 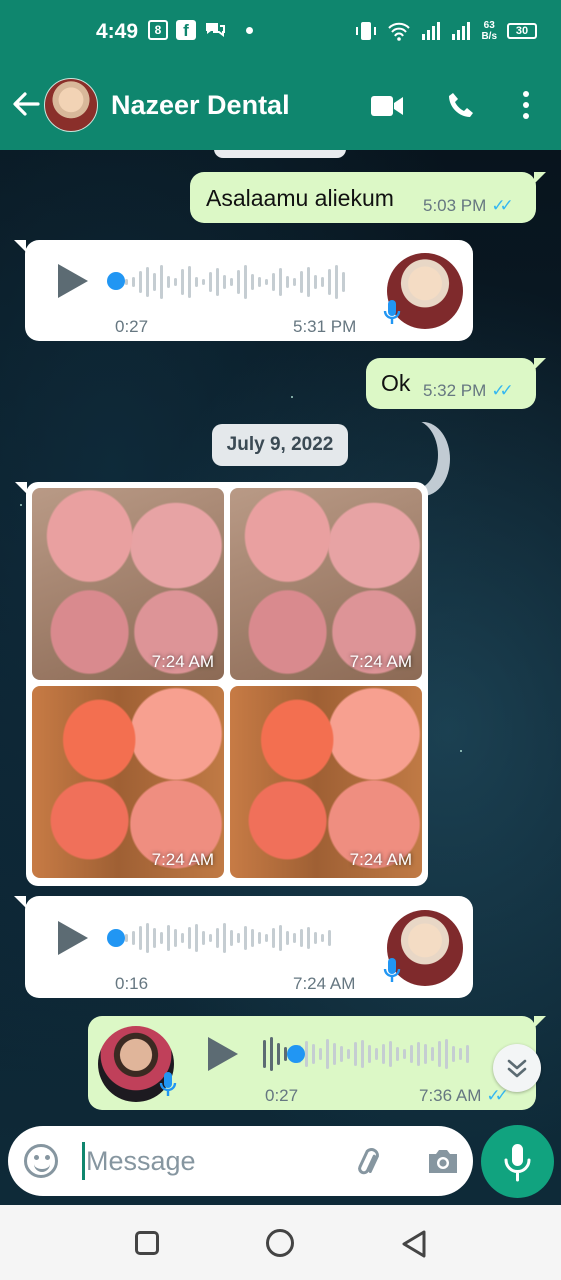 I want to click on voice-duration: 0:16, so click(x=132, y=983).